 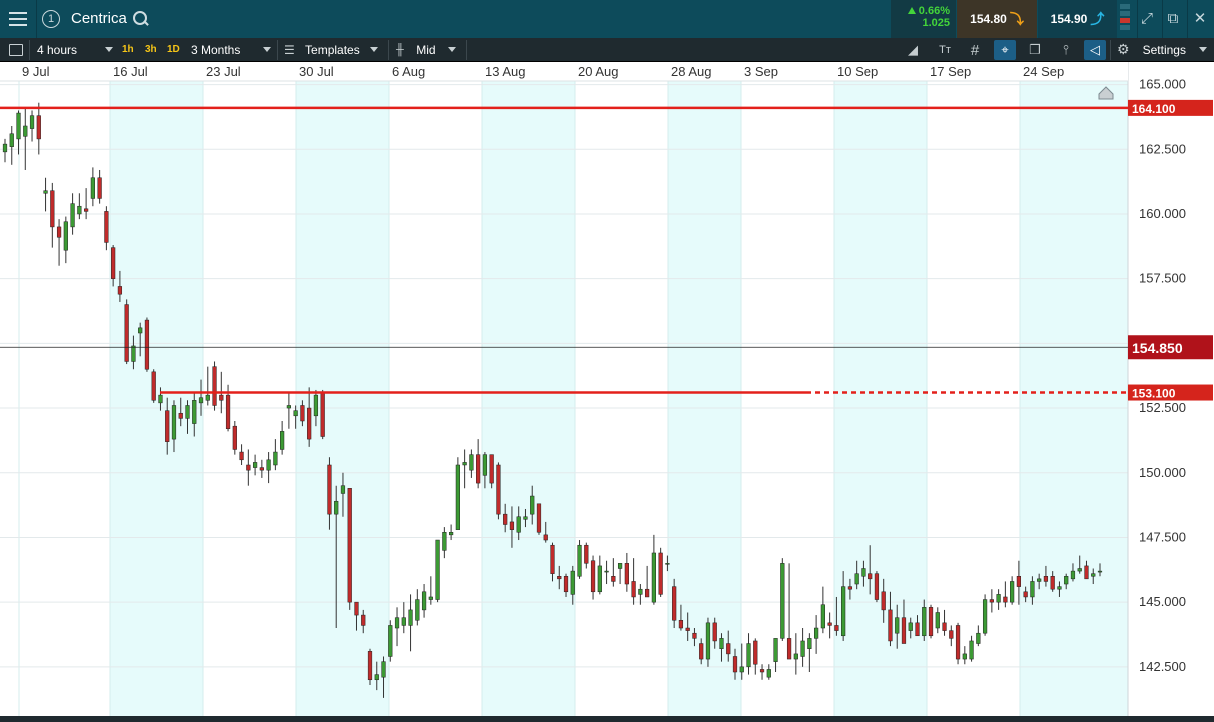 What do you see at coordinates (231, 49) in the screenshot?
I see `range-select: 3 Months` at bounding box center [231, 49].